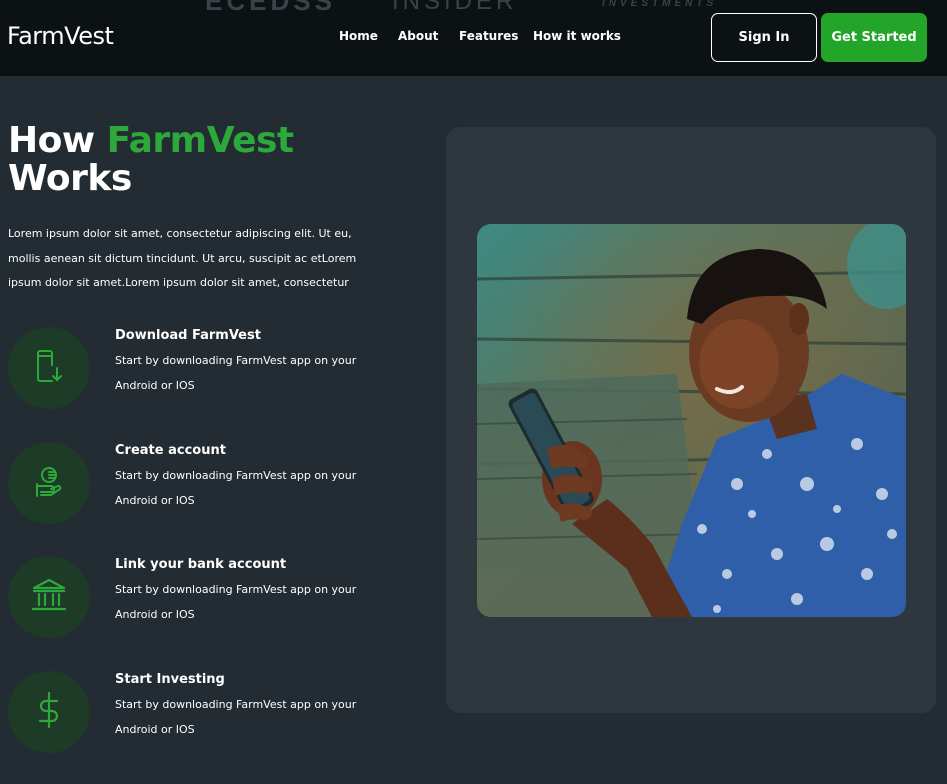 Image resolution: width=947 pixels, height=784 pixels. I want to click on nav-about-link: About, so click(418, 36).